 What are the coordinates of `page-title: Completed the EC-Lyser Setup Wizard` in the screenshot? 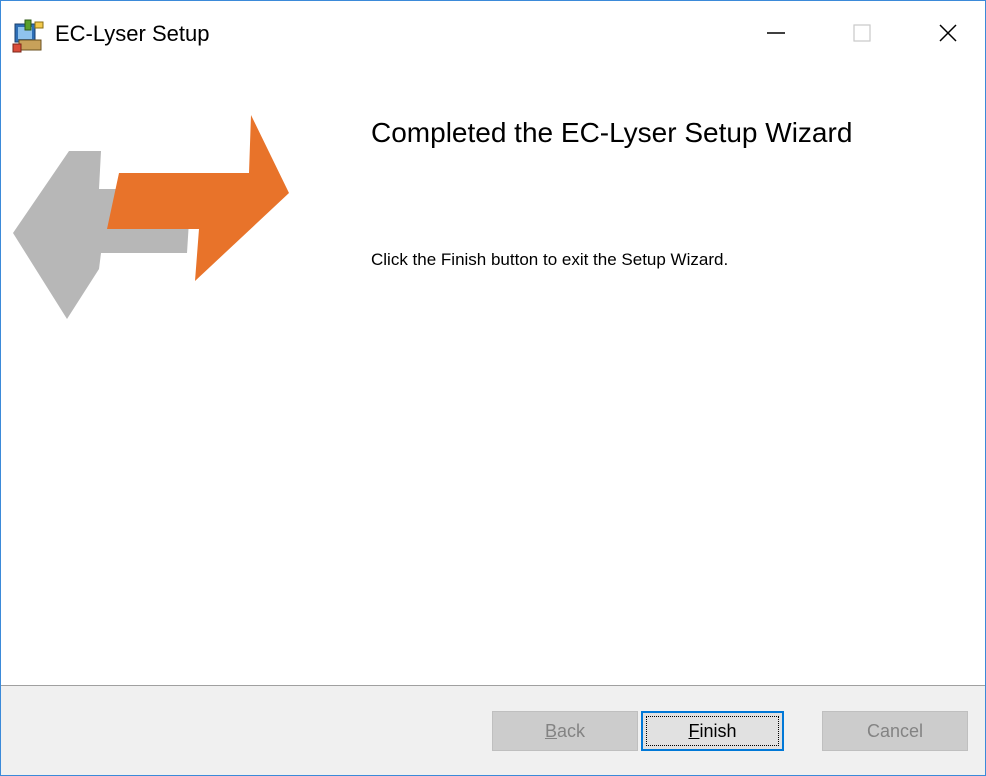 It's located at (612, 132).